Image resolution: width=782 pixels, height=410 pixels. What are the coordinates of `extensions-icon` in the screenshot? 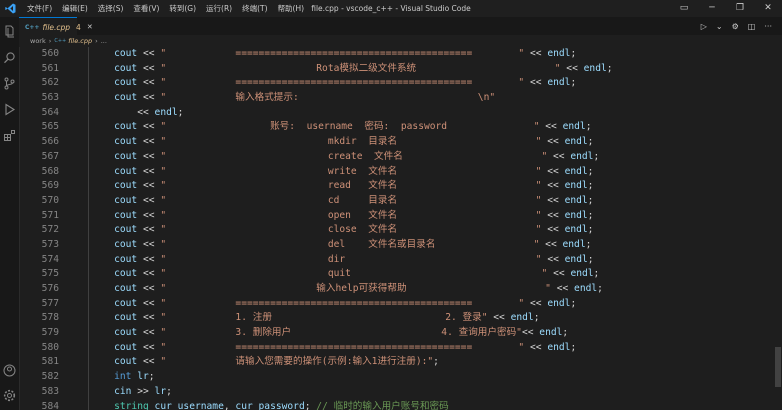 It's located at (9, 135).